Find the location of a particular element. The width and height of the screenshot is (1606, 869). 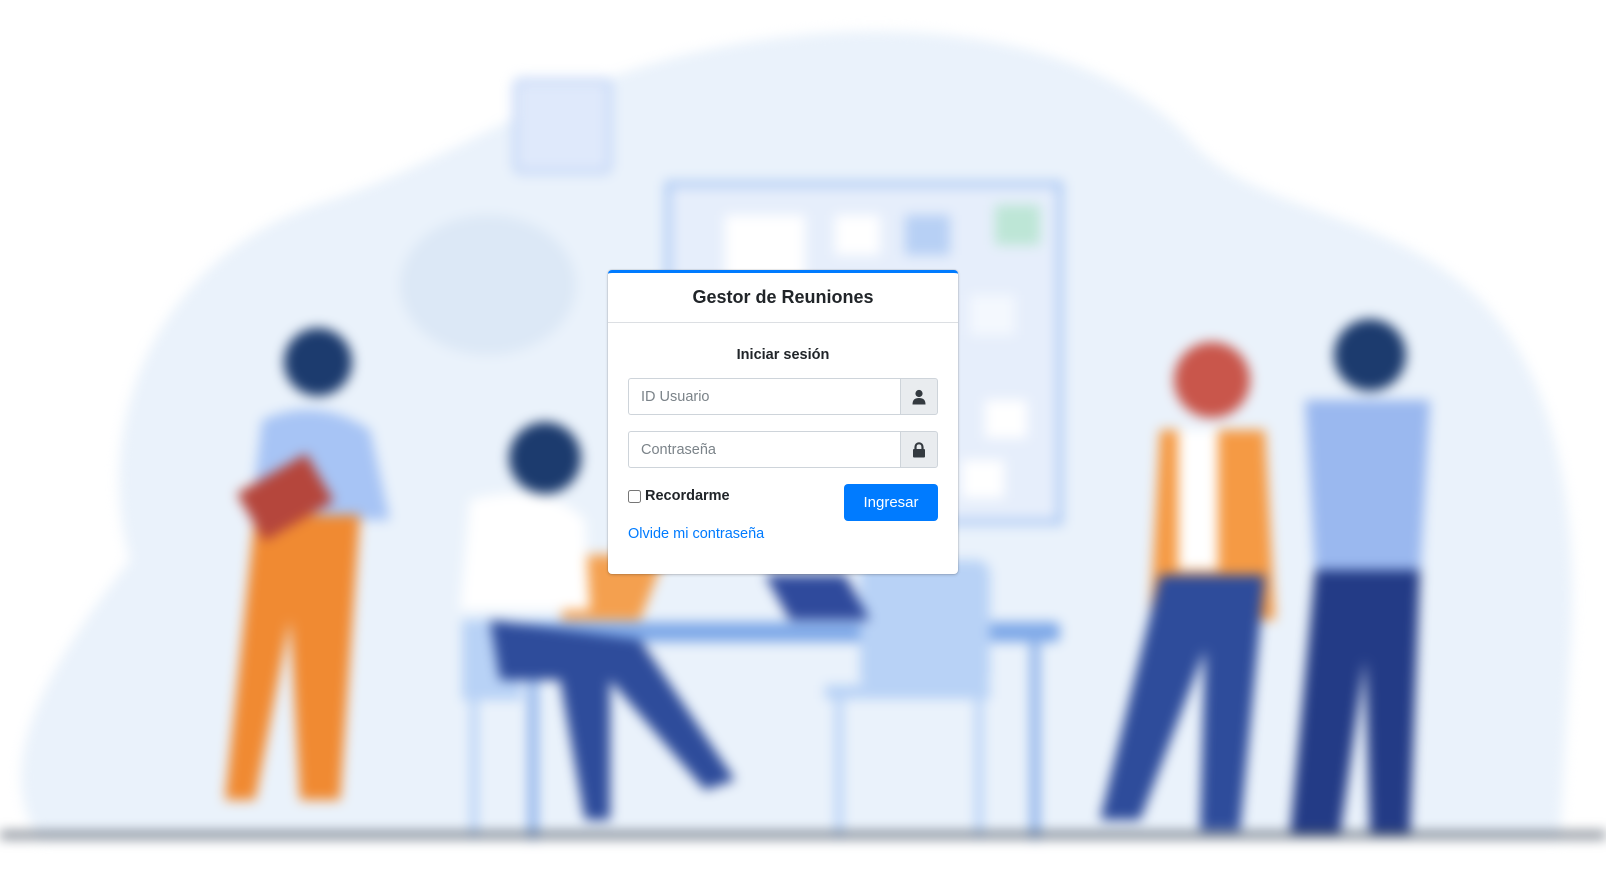

user-addon is located at coordinates (919, 396).